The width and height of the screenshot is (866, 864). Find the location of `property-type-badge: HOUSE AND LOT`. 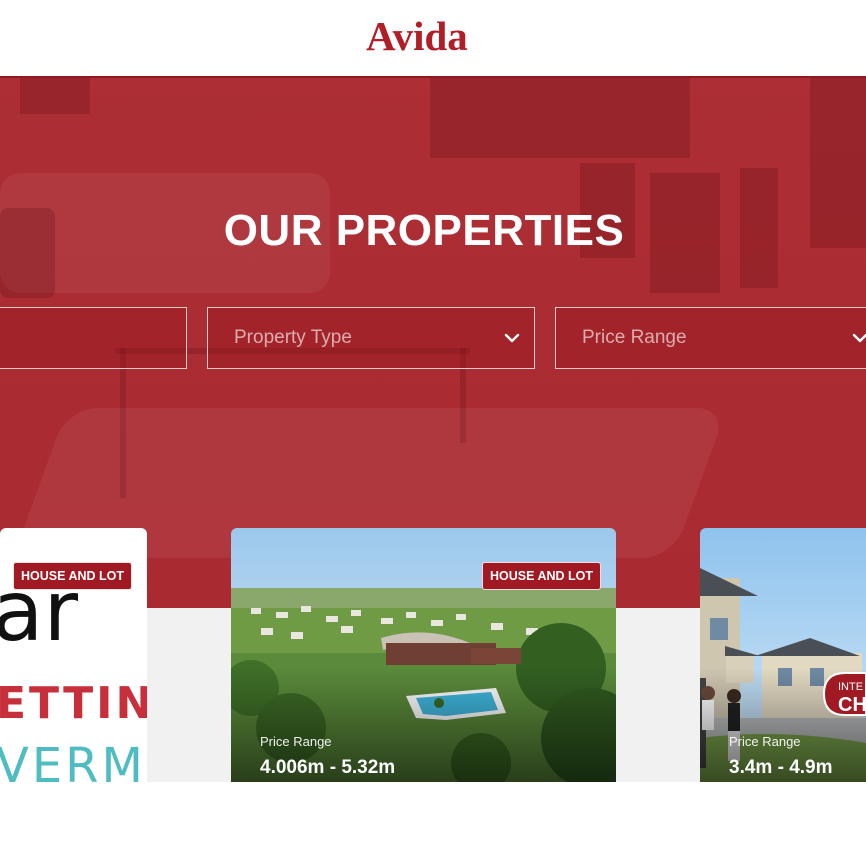

property-type-badge: HOUSE AND LOT is located at coordinates (542, 576).